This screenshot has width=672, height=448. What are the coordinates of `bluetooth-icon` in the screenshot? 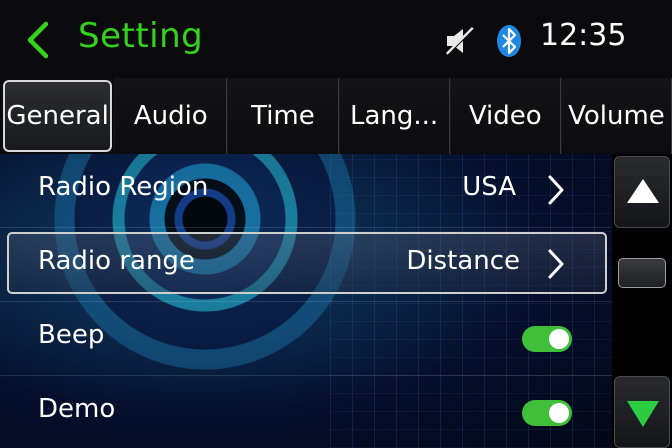 It's located at (509, 41).